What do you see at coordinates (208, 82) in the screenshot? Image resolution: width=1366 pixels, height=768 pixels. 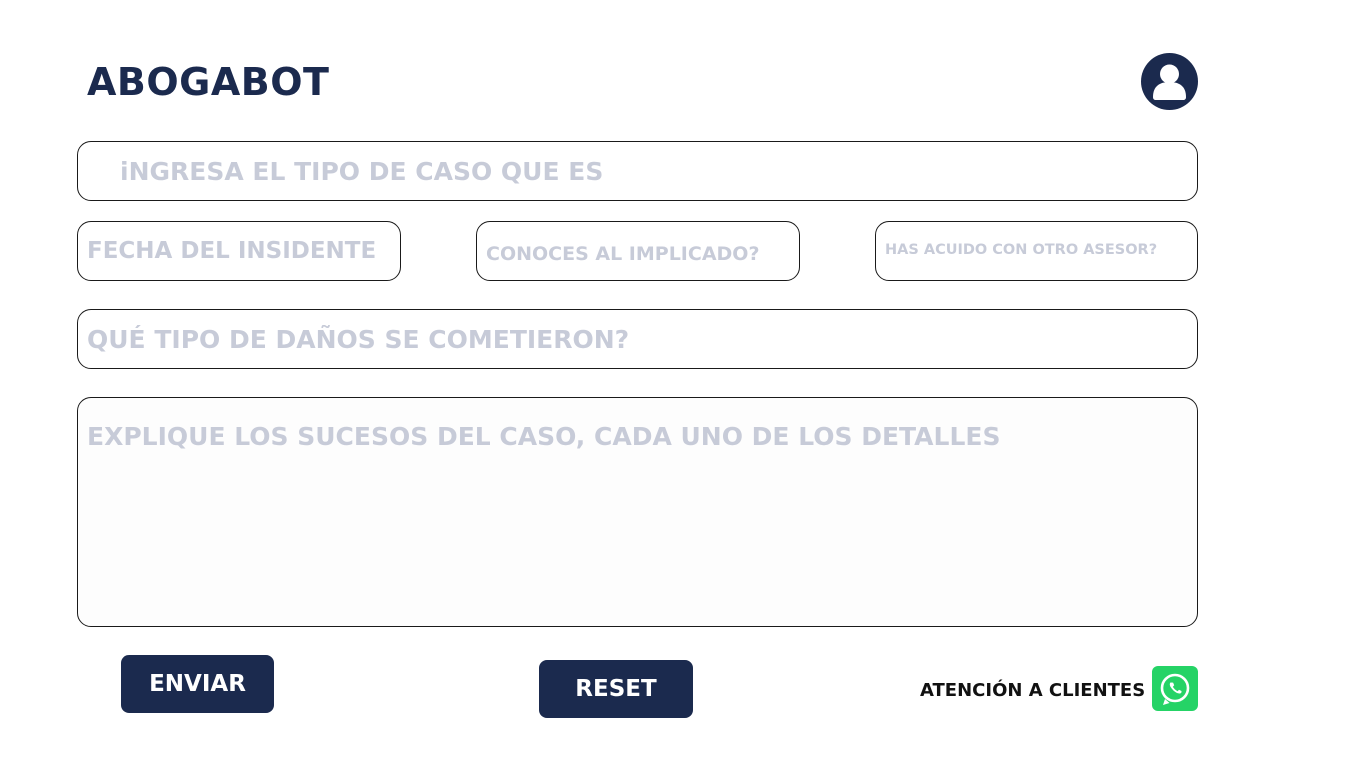 I see `brand-title: ABOGABOT` at bounding box center [208, 82].